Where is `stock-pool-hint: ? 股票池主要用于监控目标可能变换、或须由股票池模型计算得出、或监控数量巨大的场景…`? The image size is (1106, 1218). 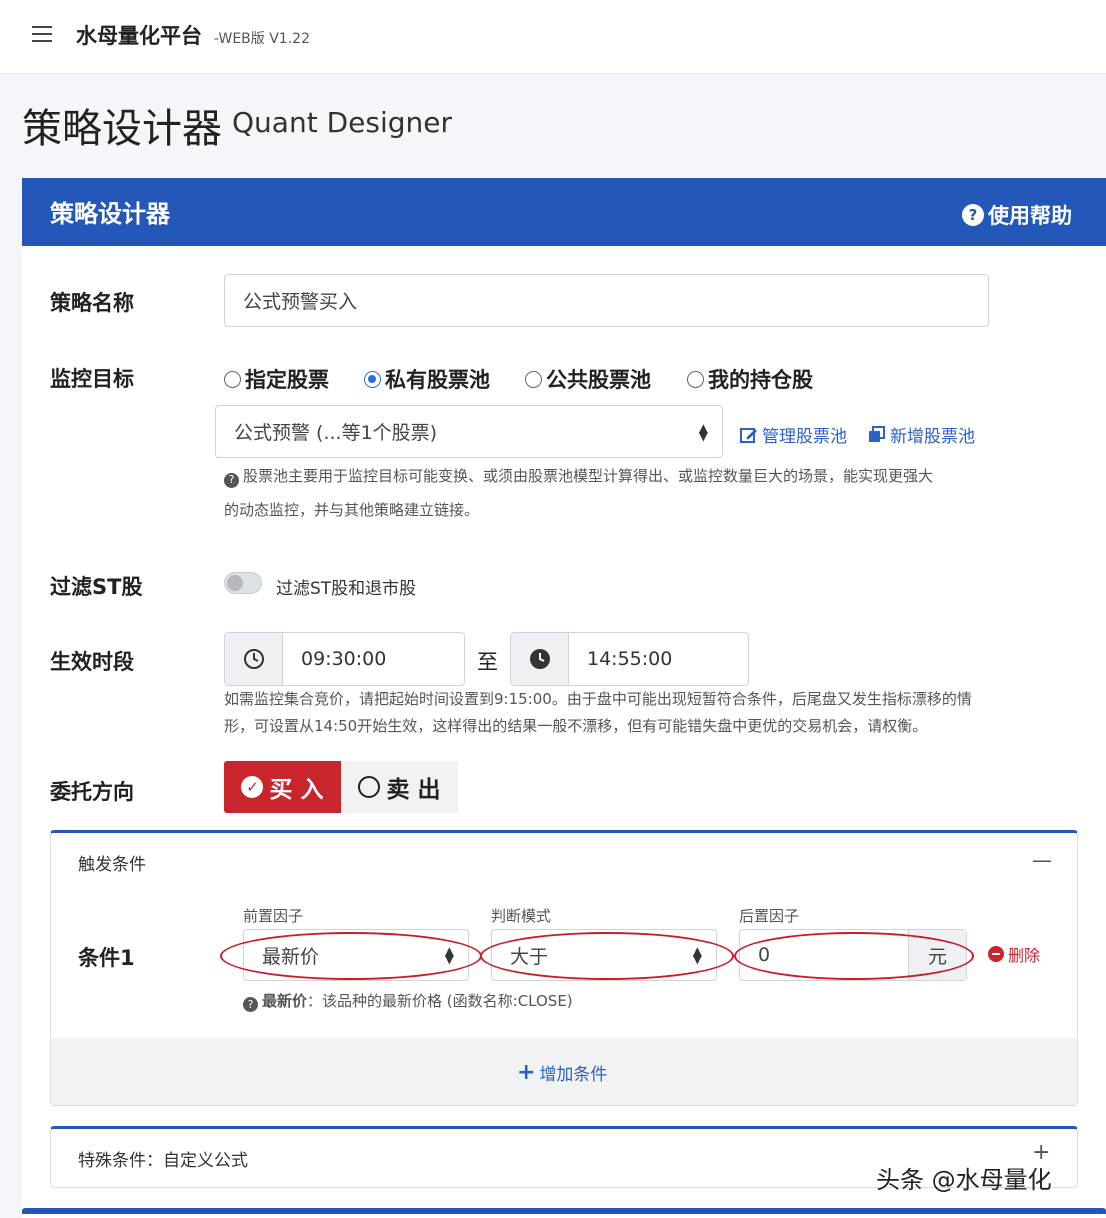
stock-pool-hint: ? 股票池主要用于监控目标可能变换、或须由股票池模型计算得出、或监控数量巨大的场景… is located at coordinates (579, 493).